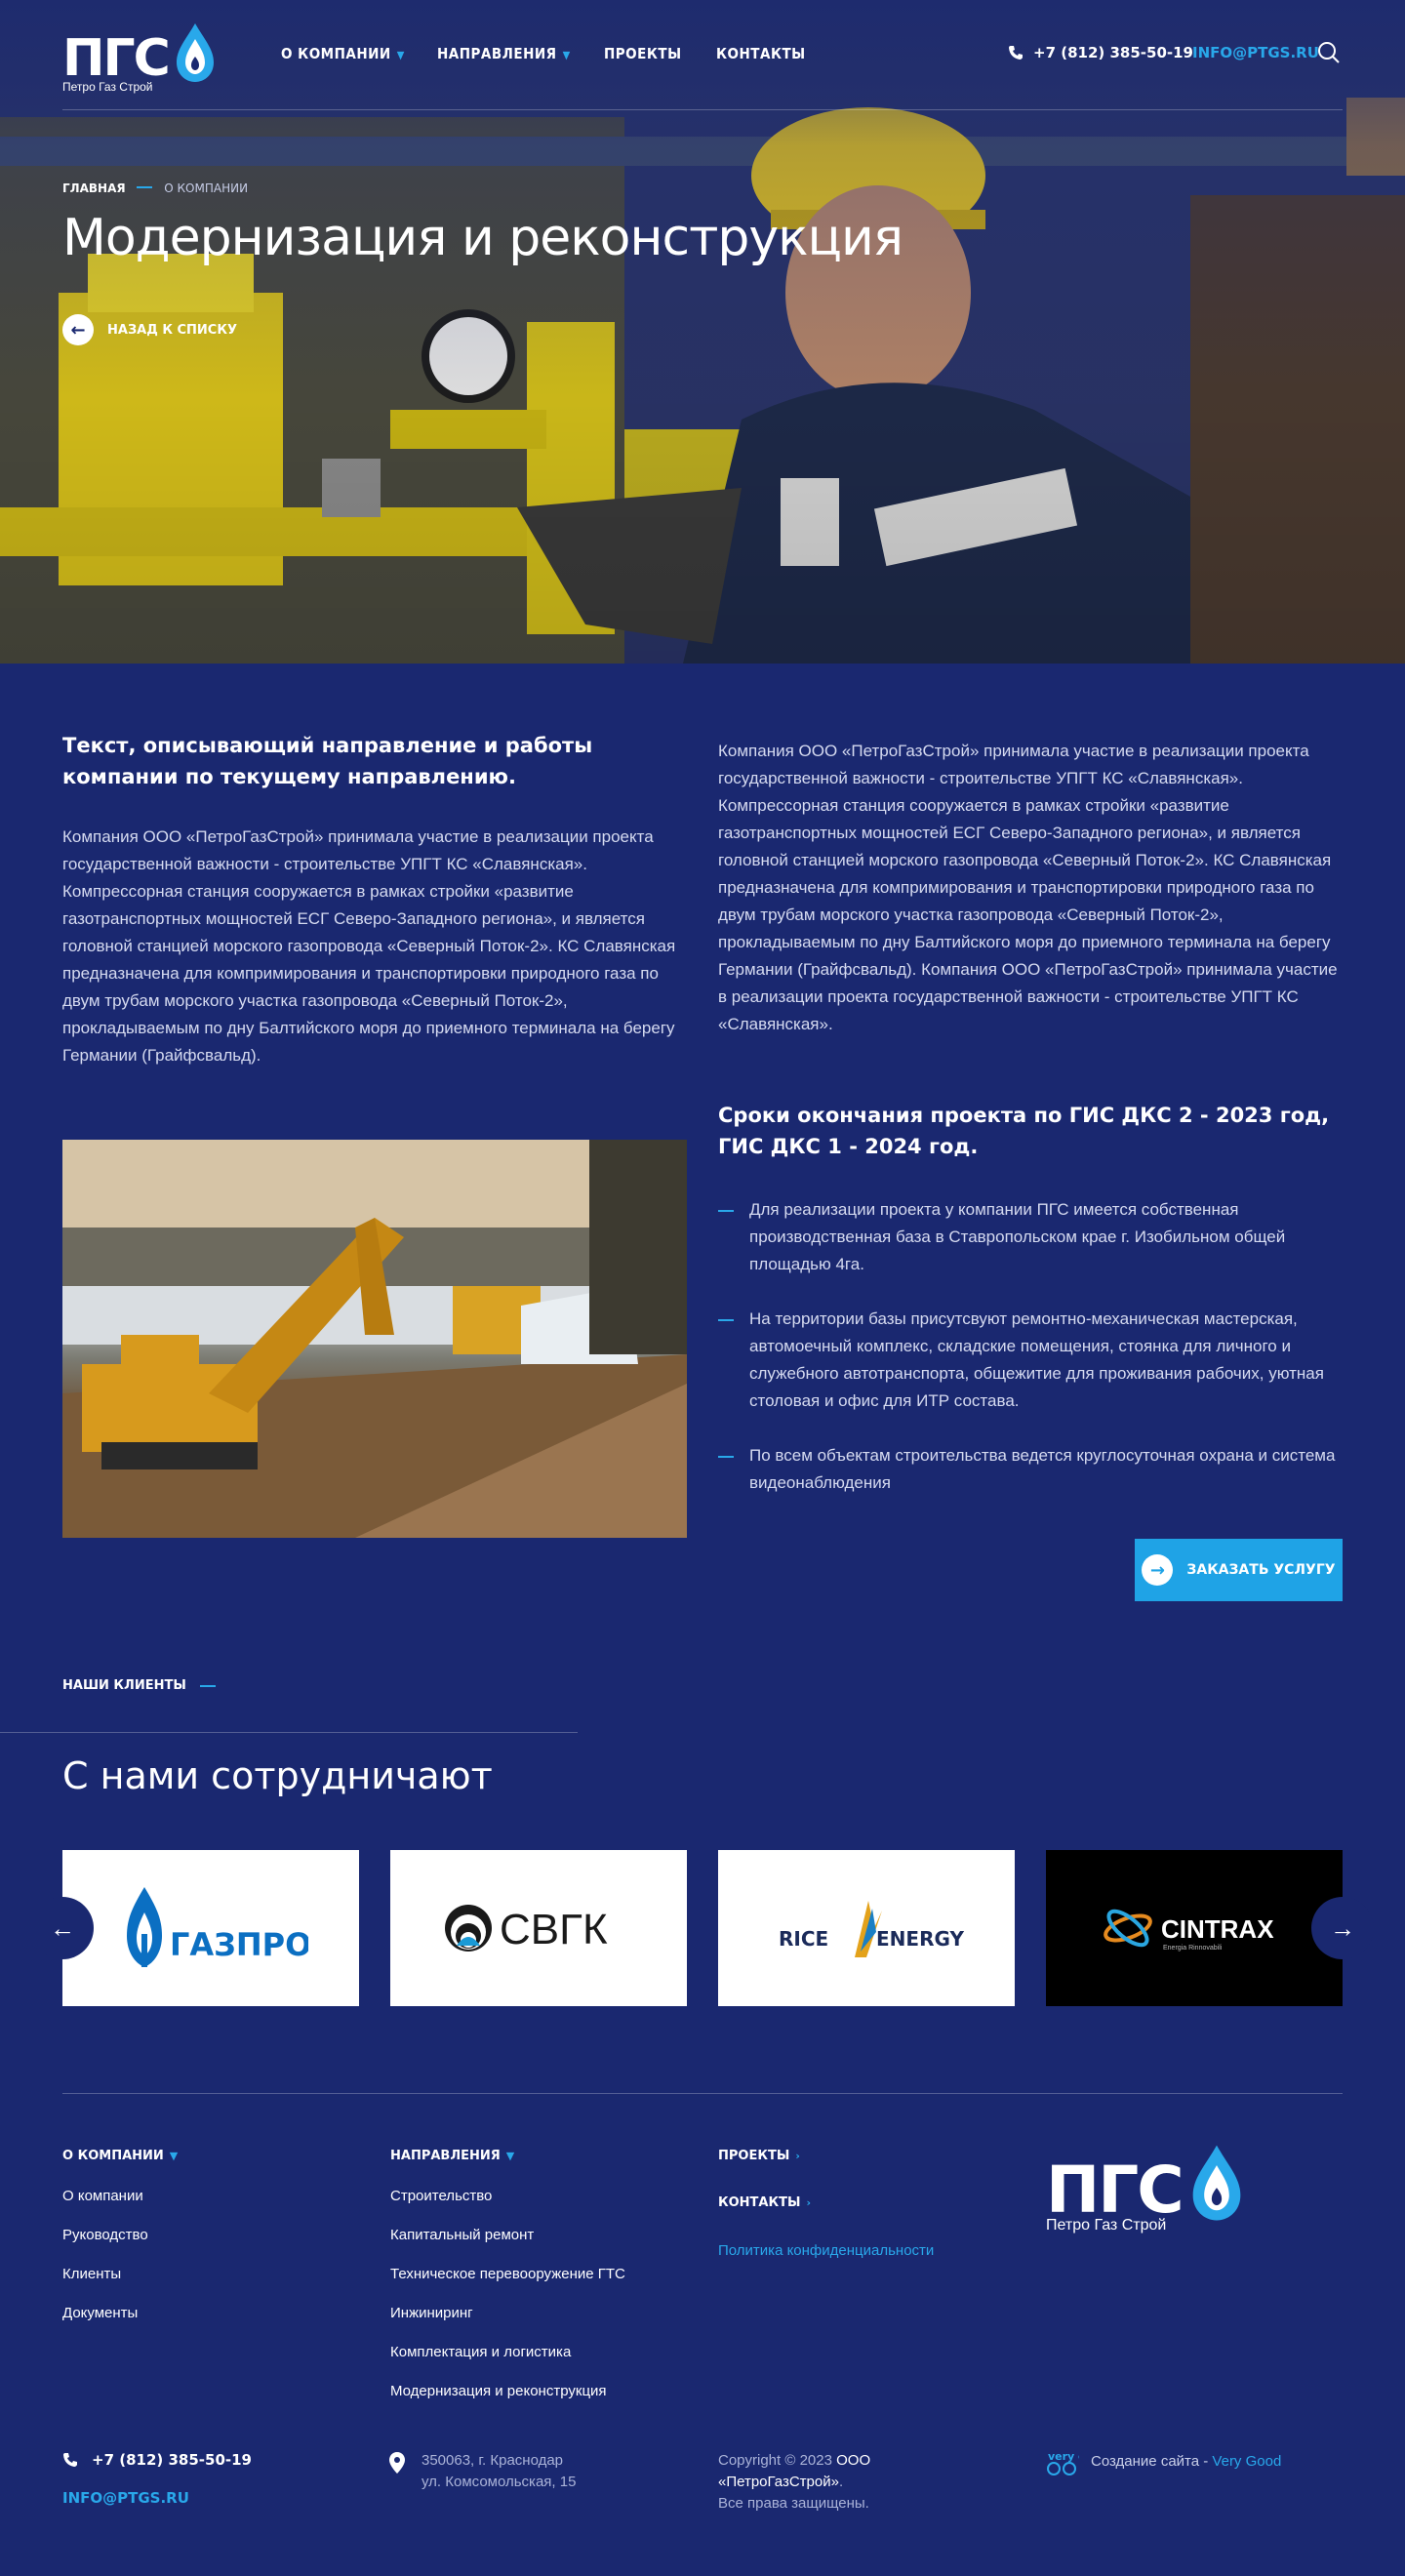 The width and height of the screenshot is (1405, 2576). I want to click on nav-about: О КОМПАНИИ ▼, so click(343, 53).